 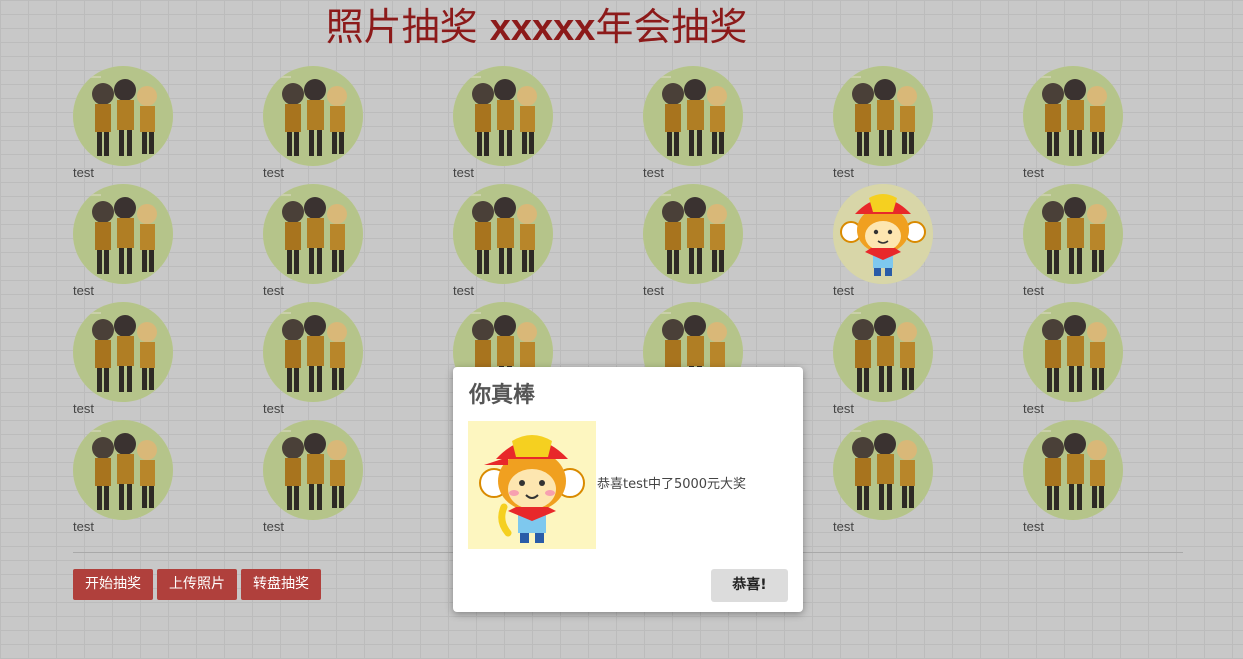 What do you see at coordinates (749, 585) in the screenshot?
I see `confirm-button: 恭喜!` at bounding box center [749, 585].